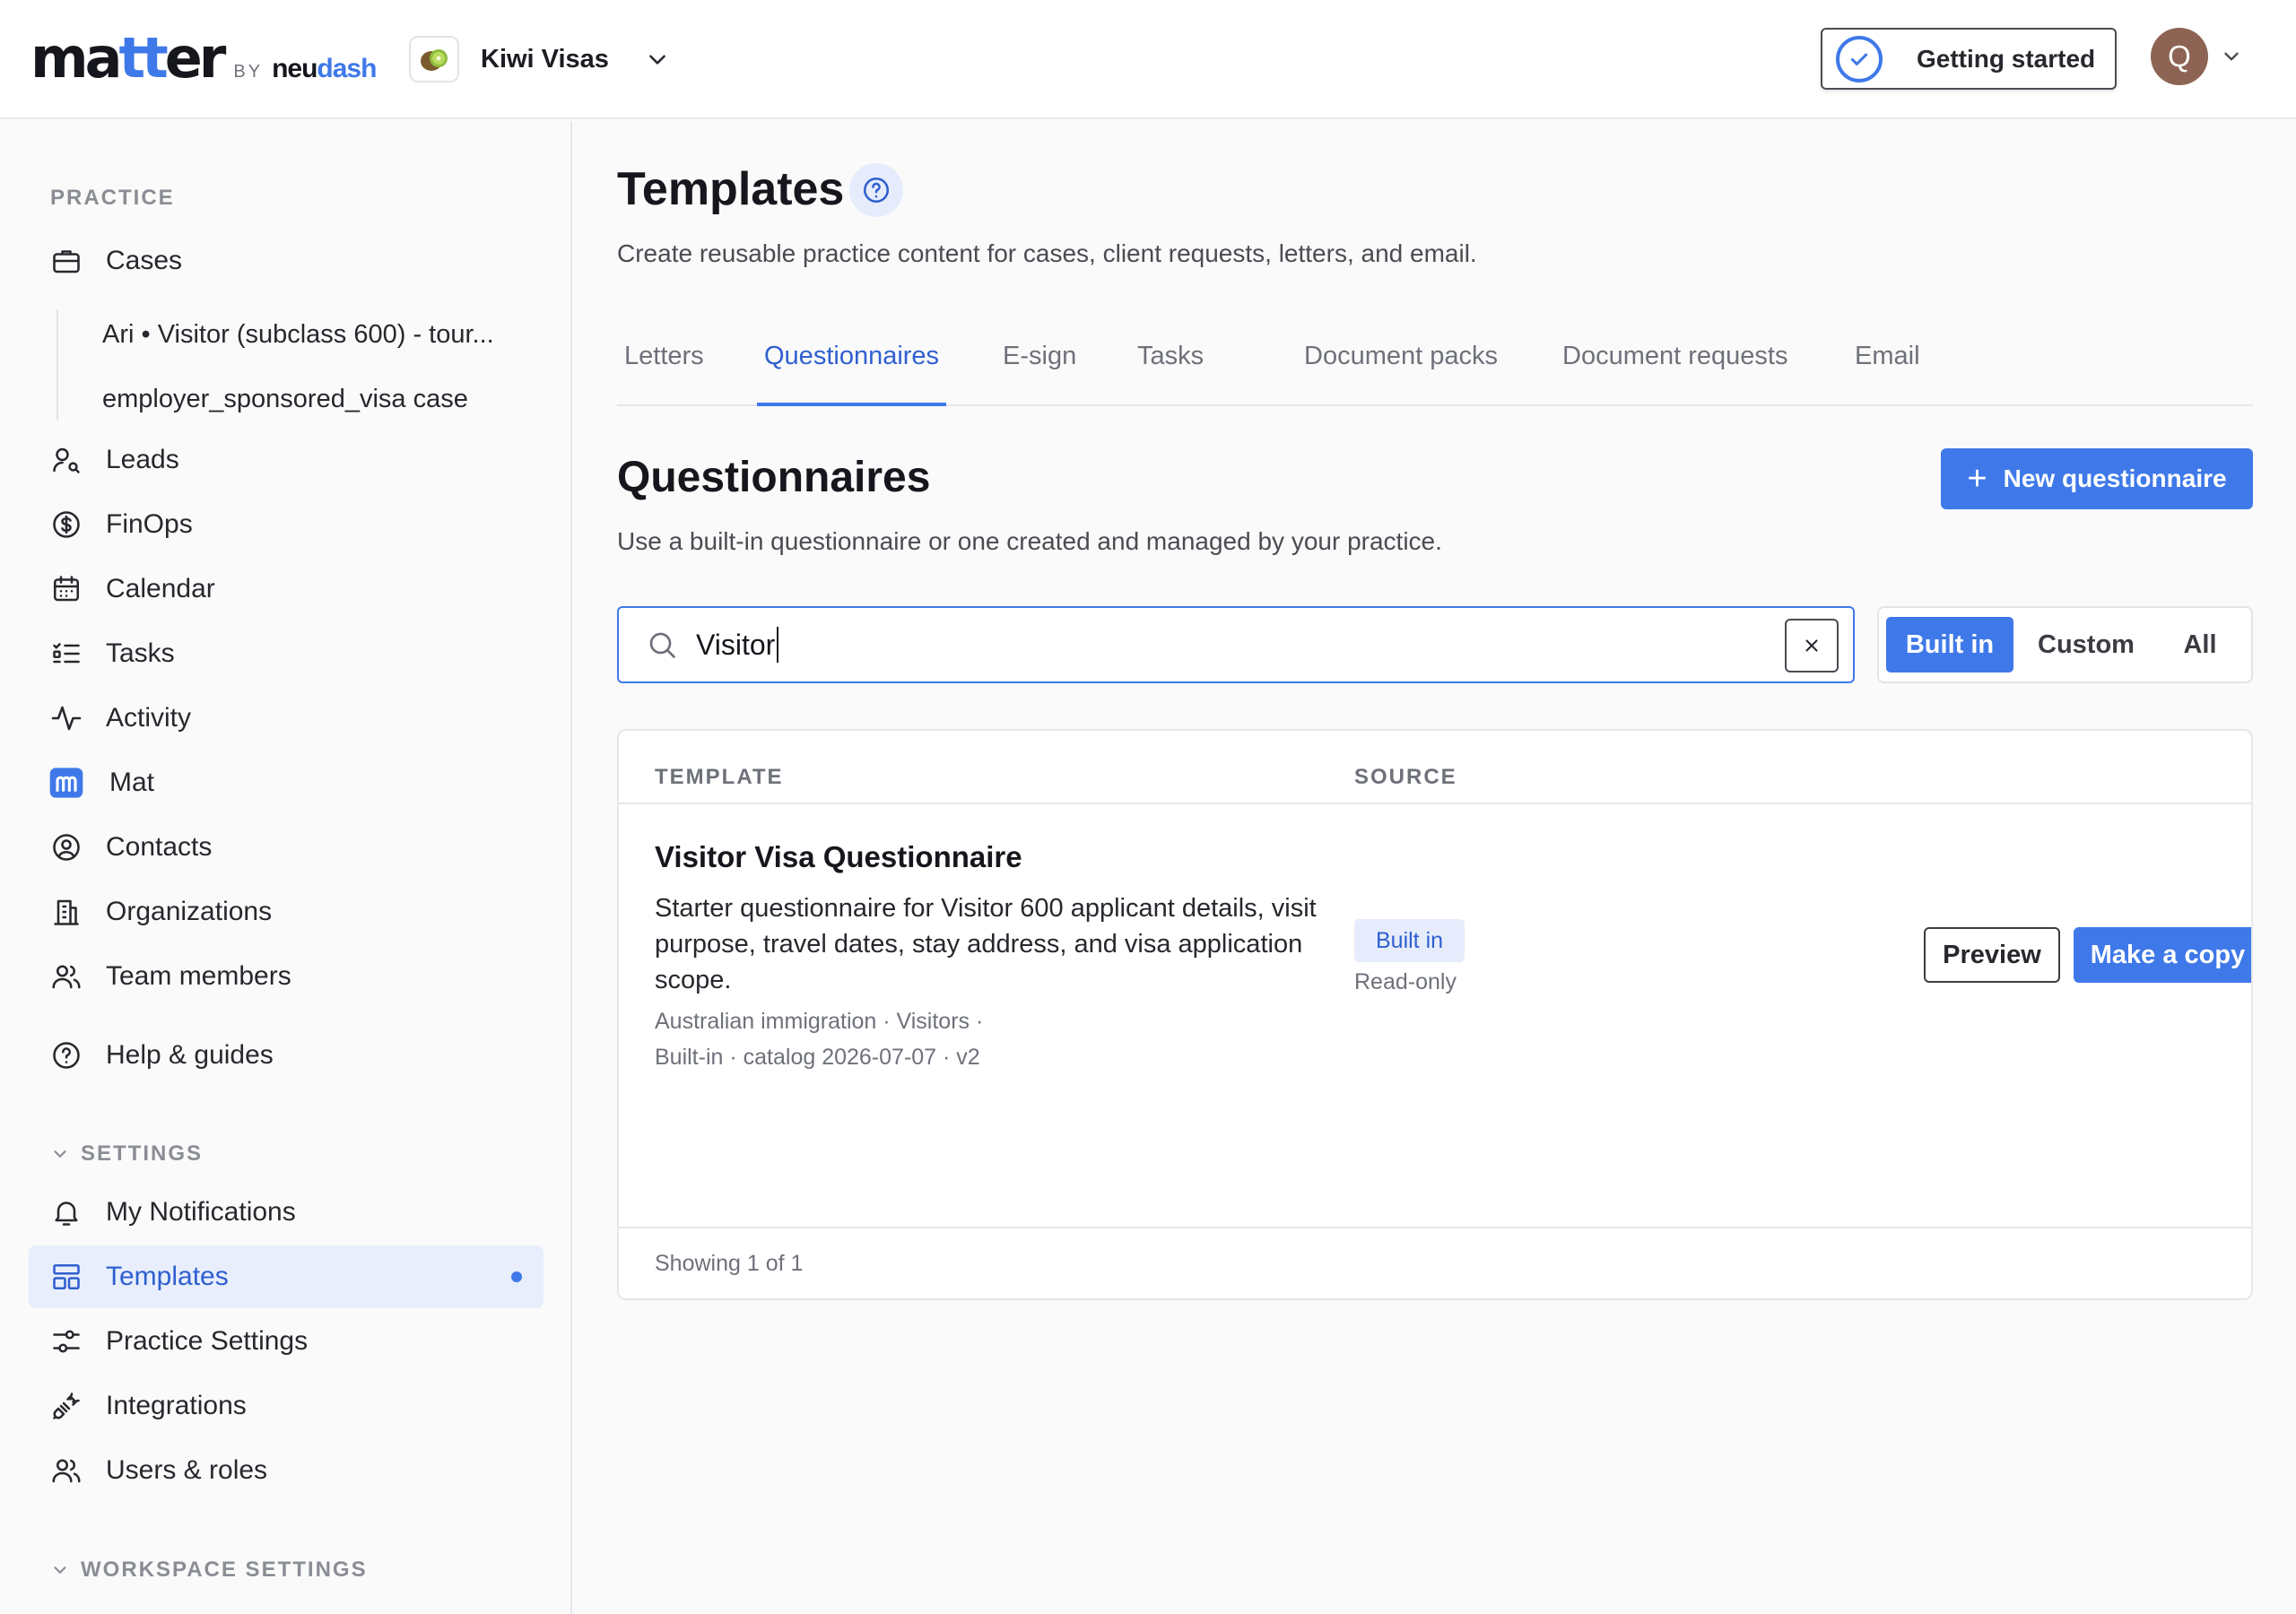  Describe the element at coordinates (286, 1055) in the screenshot. I see `sidebar-item-help: Help & guides` at that location.